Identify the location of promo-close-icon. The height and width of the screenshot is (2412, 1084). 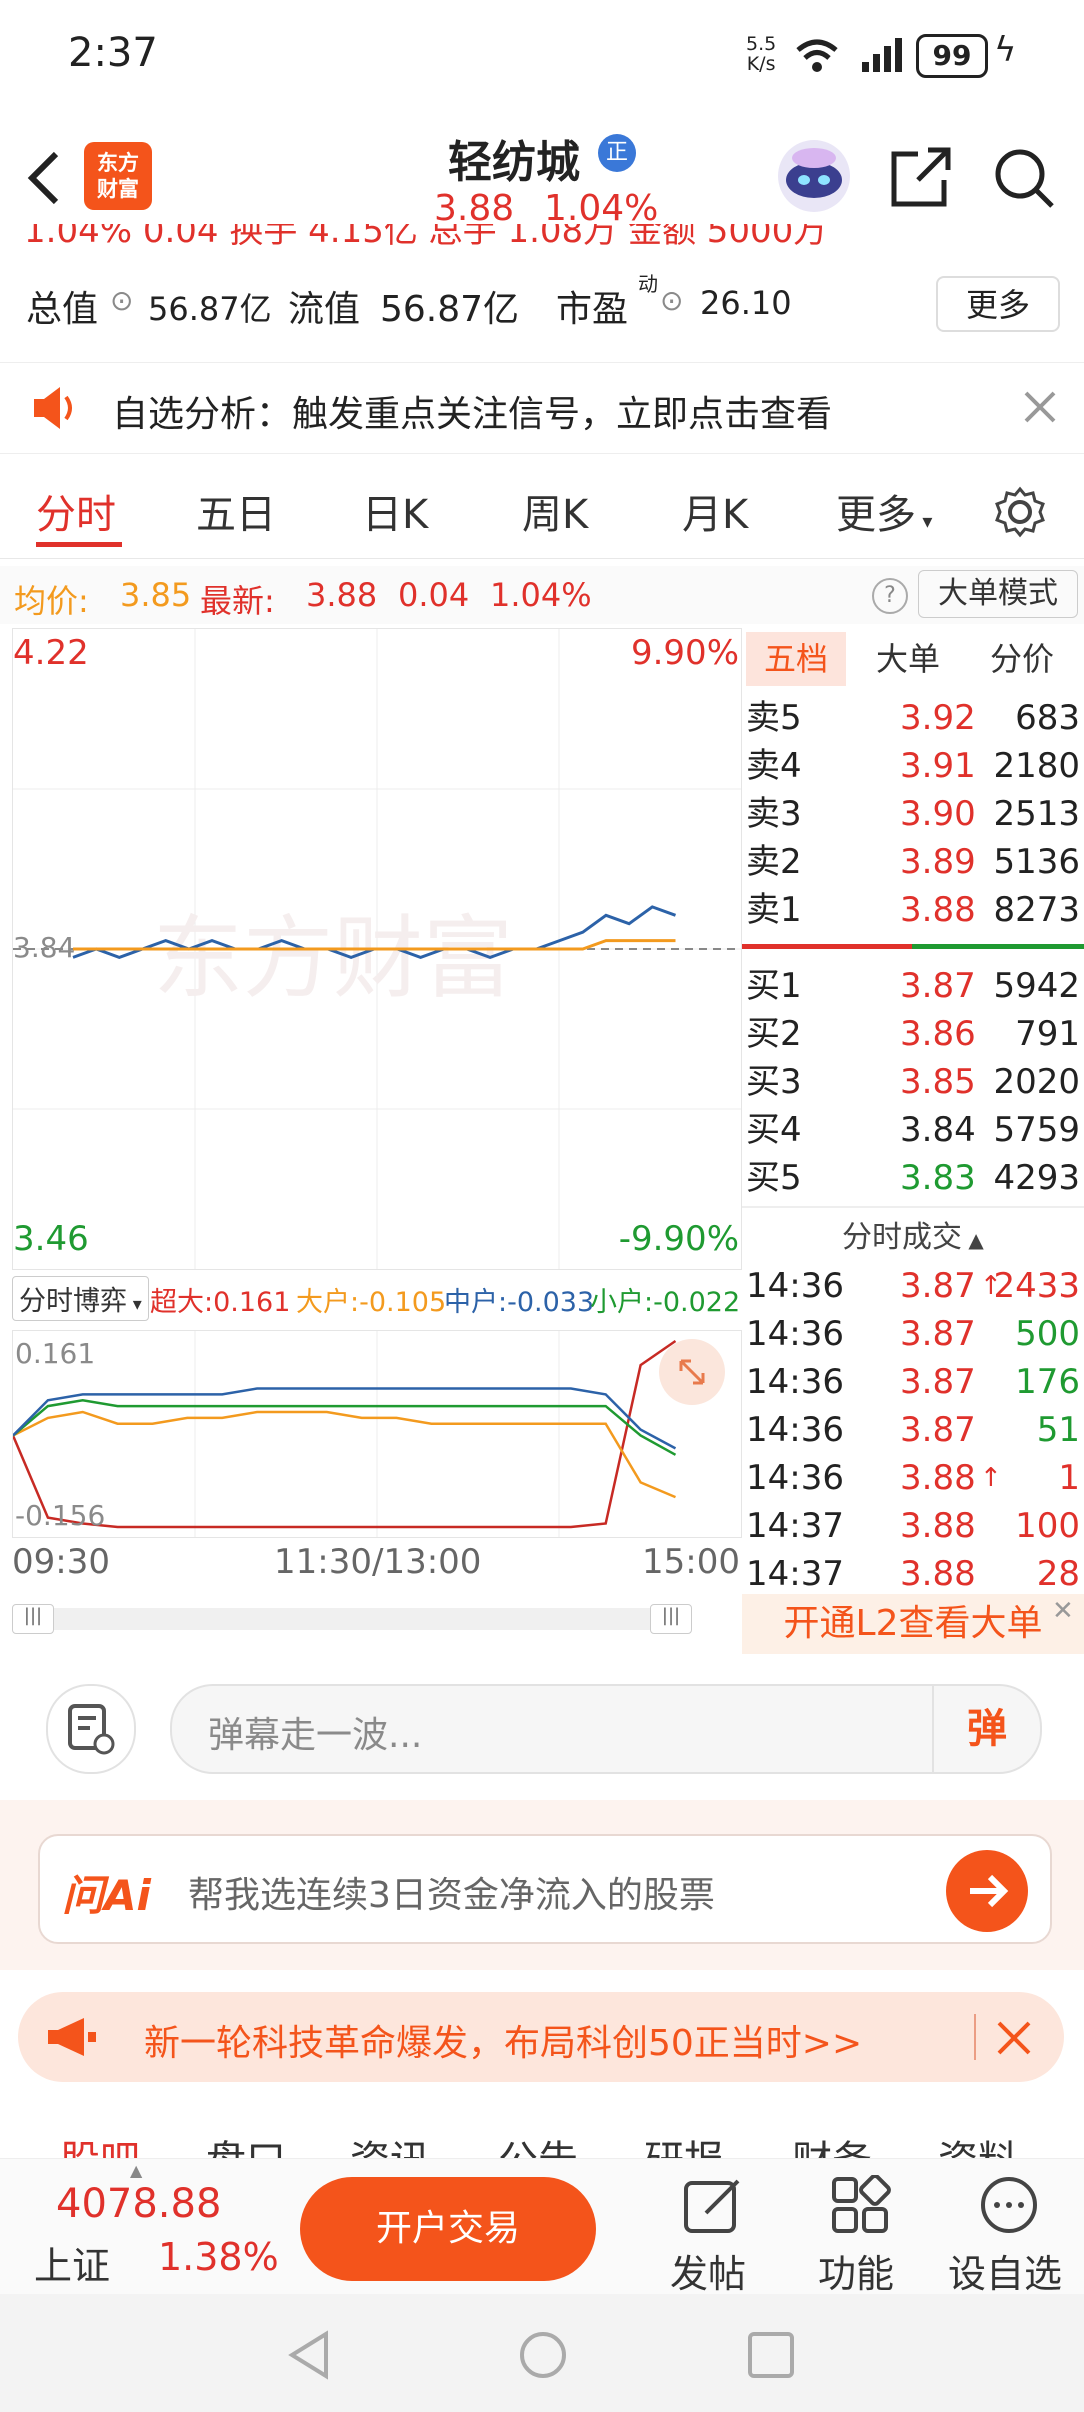
(1014, 2038).